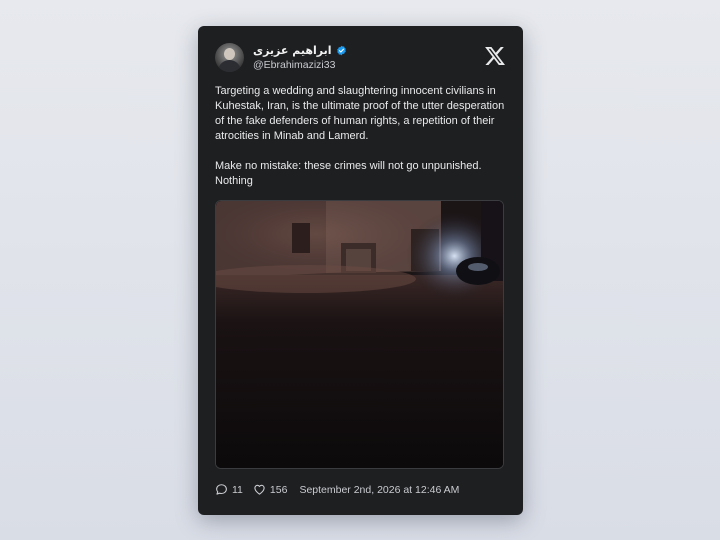 The width and height of the screenshot is (720, 540). I want to click on reply-count: 11, so click(237, 489).